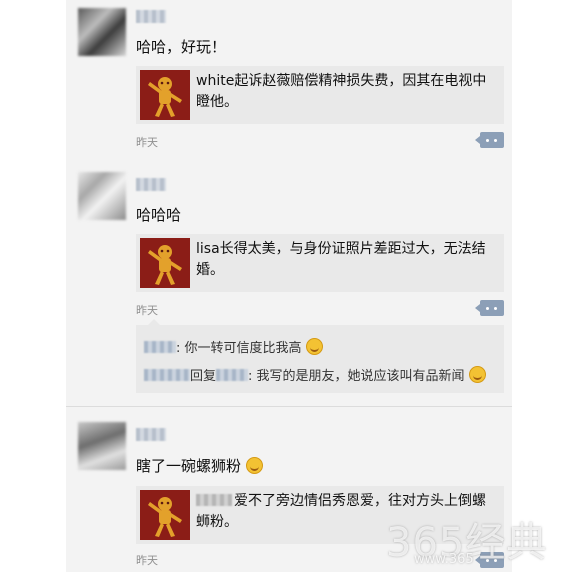 The height and width of the screenshot is (572, 572). I want to click on post-text: 哈哈，好玩！, so click(181, 47).